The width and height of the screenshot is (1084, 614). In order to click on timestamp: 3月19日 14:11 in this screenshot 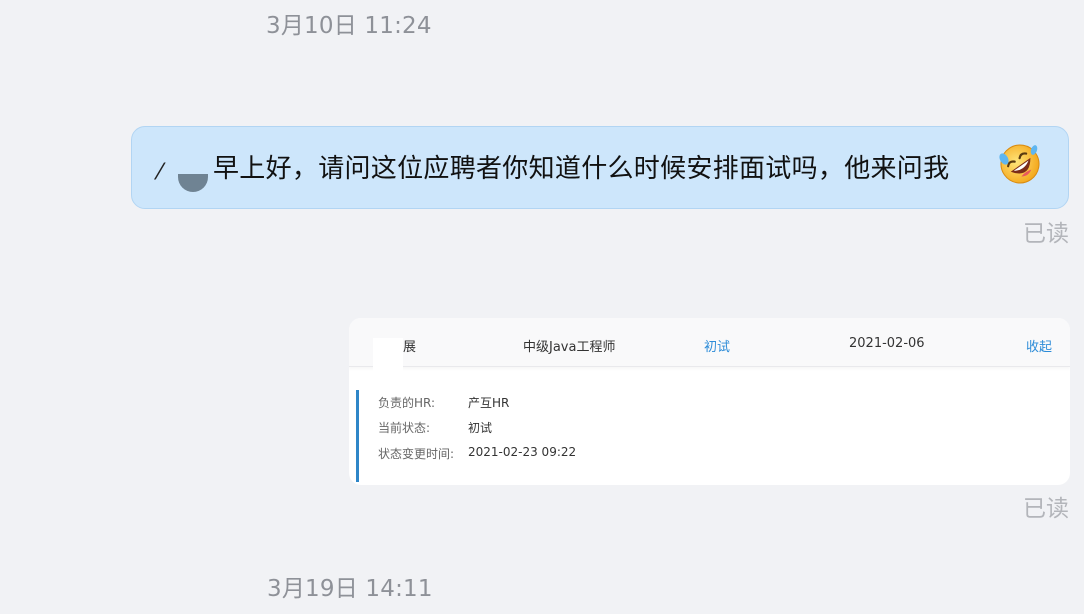, I will do `click(350, 589)`.